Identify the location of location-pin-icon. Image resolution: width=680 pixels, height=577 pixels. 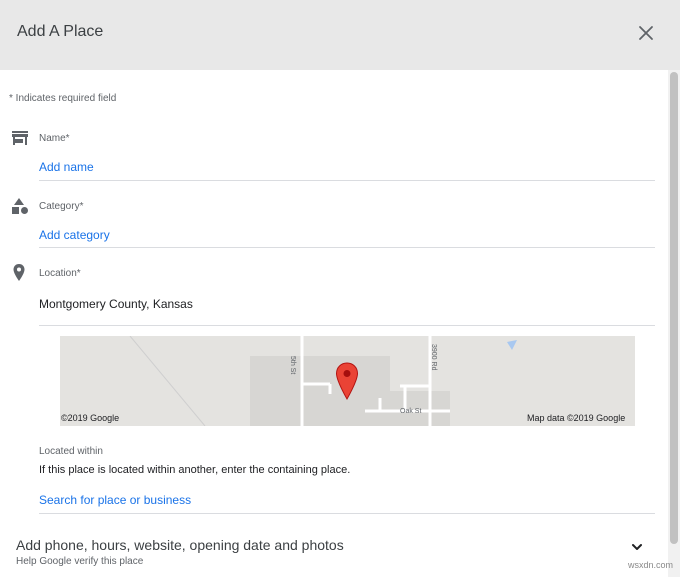
(20, 273).